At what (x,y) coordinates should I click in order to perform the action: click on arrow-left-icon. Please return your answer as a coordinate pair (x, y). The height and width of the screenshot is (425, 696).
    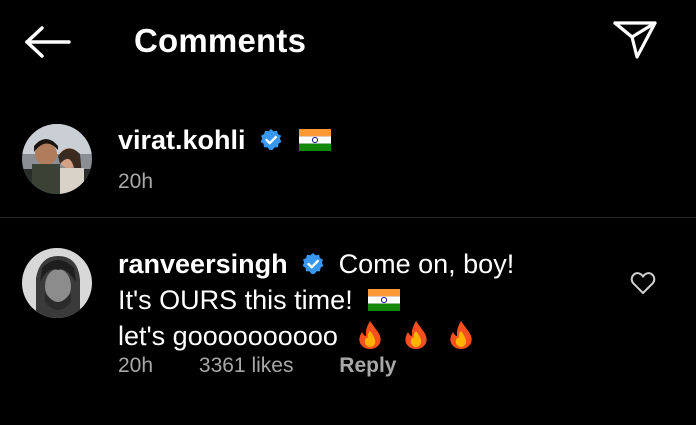
    Looking at the image, I should click on (48, 42).